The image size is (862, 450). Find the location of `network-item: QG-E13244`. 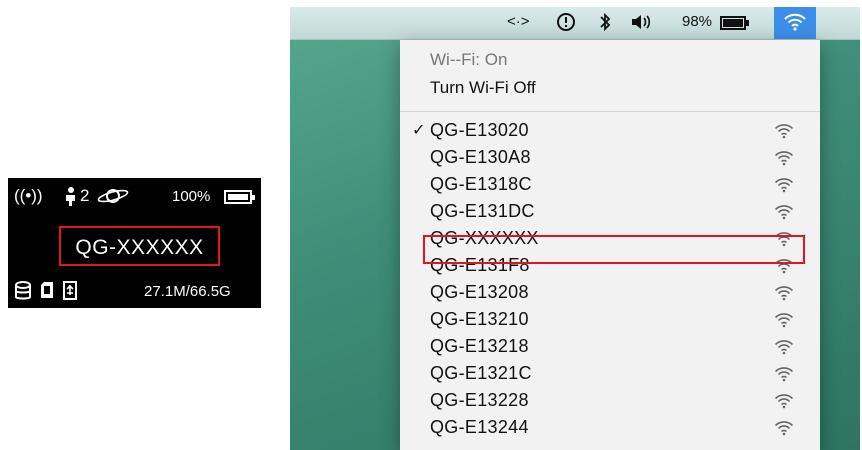

network-item: QG-E13244 is located at coordinates (610, 428).